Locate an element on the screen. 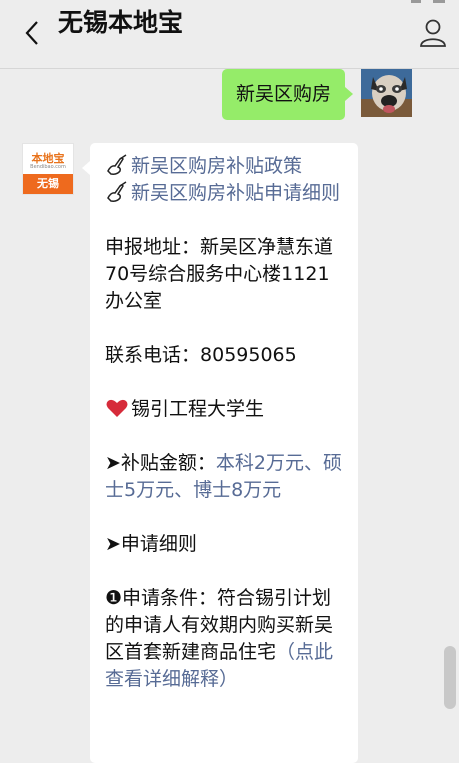 This screenshot has width=459, height=763. page-title: 无锡本地宝 is located at coordinates (121, 22).